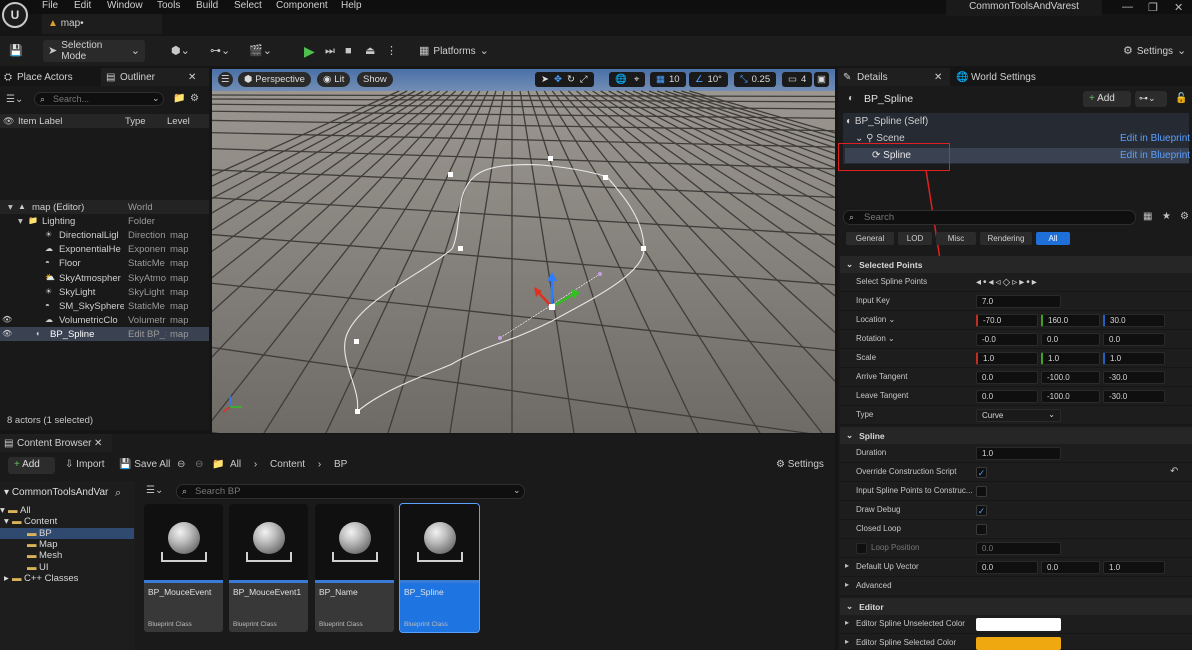 The width and height of the screenshot is (1192, 650). Describe the element at coordinates (1018, 624) in the screenshot. I see `unselected-color-swatch` at that location.